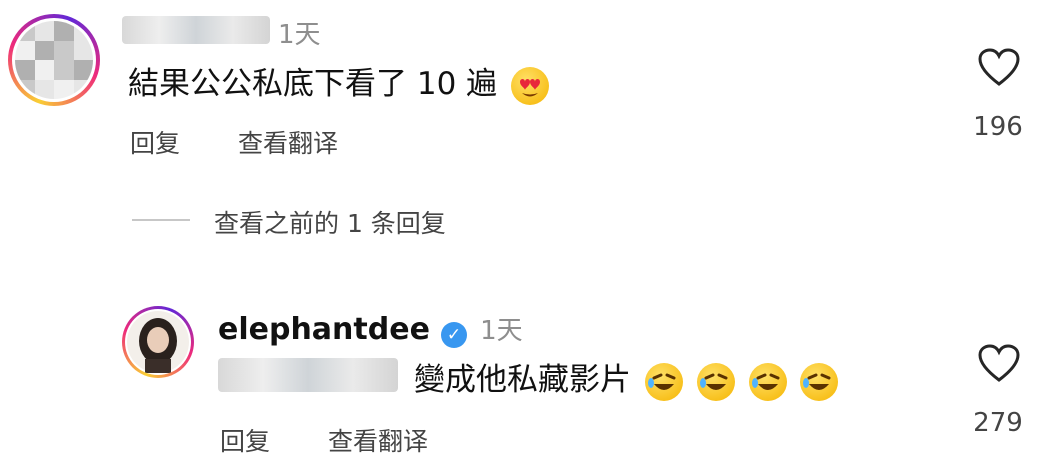 This screenshot has height=468, width=1052. I want to click on profile-photo, so click(158, 342).